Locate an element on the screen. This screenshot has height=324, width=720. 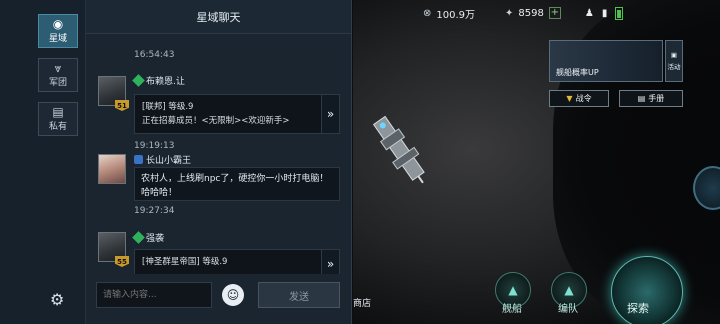
message-timestamp: 16:54:43 is located at coordinates (154, 55).